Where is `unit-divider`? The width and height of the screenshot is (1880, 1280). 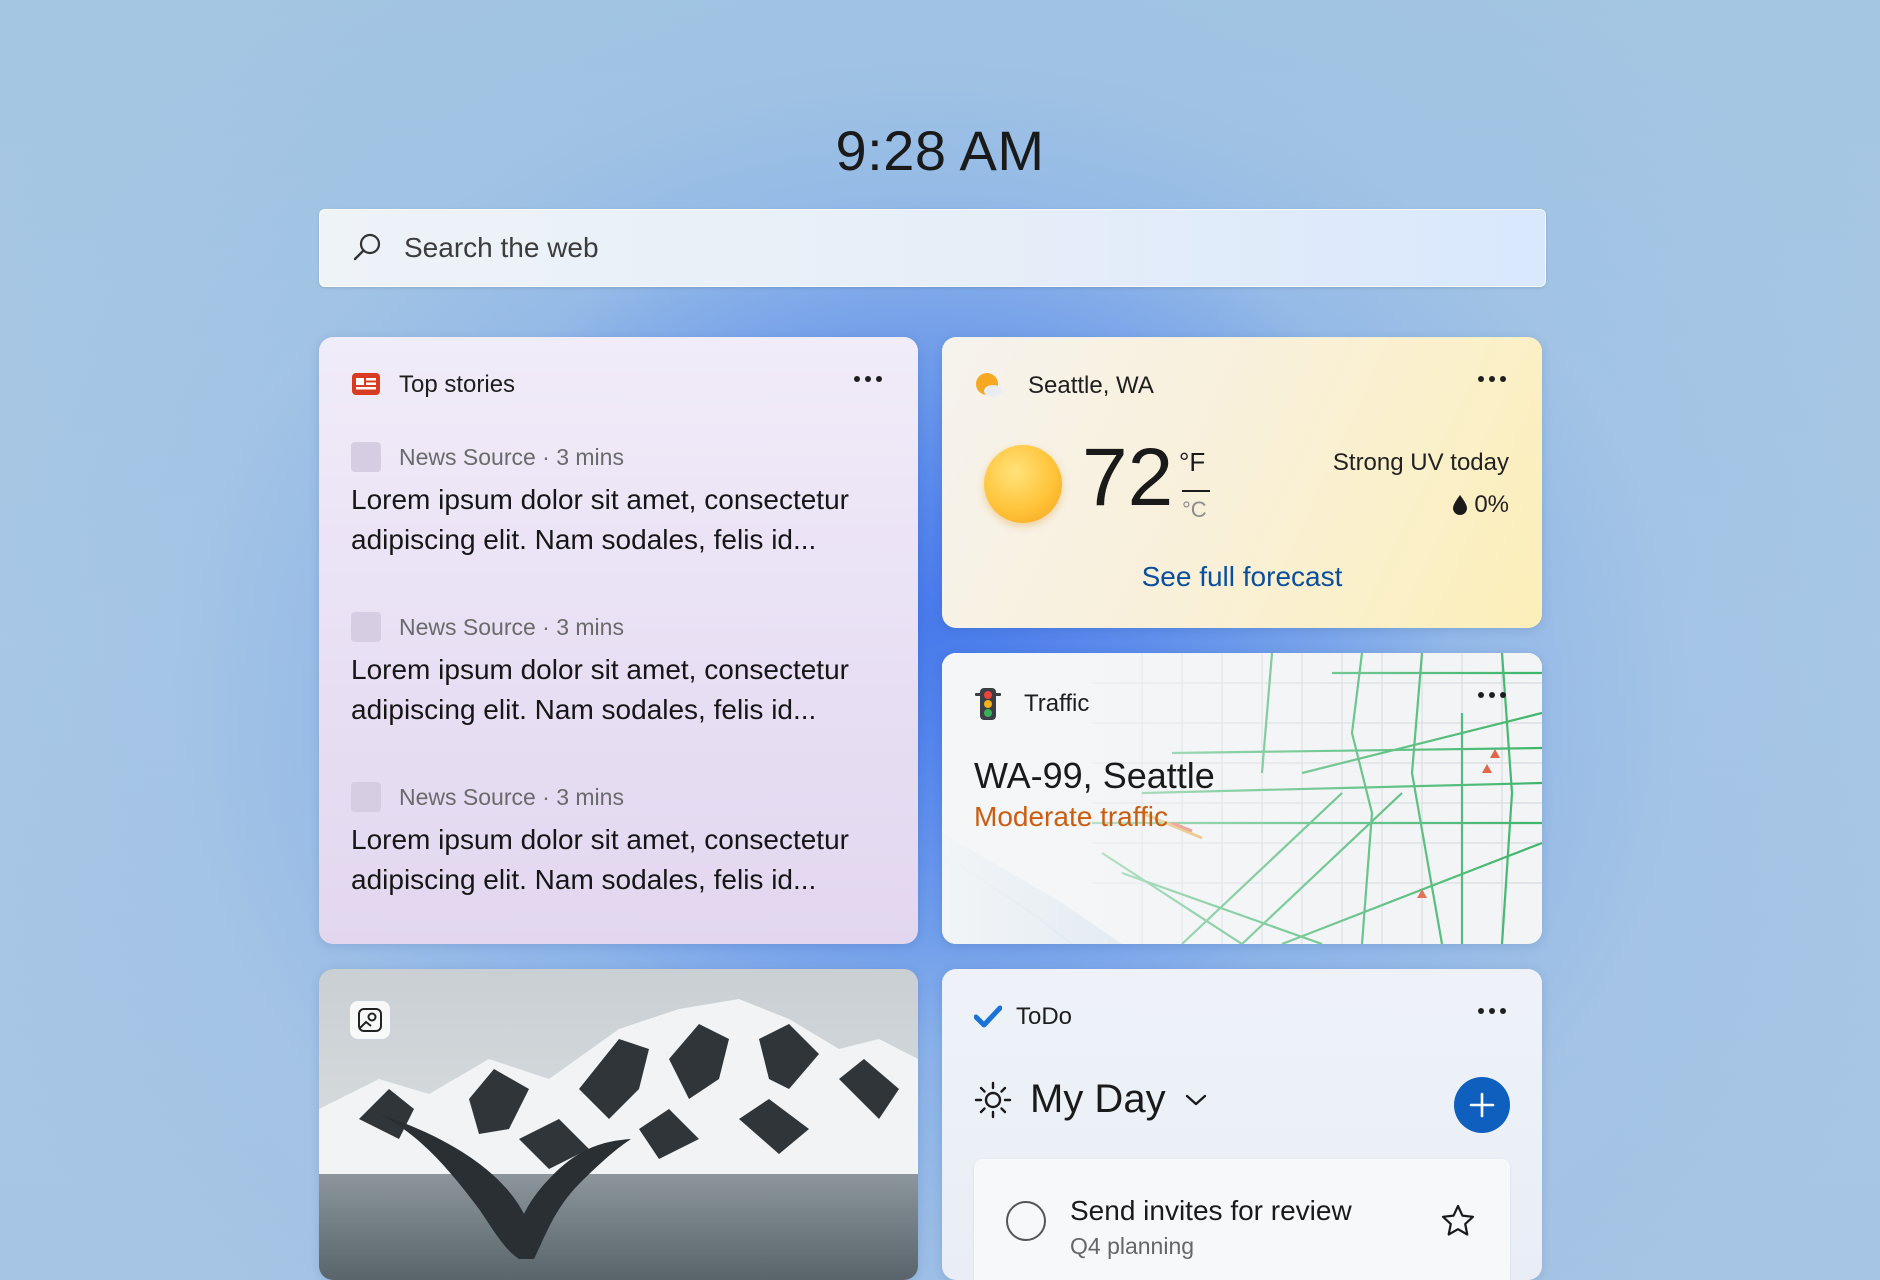
unit-divider is located at coordinates (1196, 491).